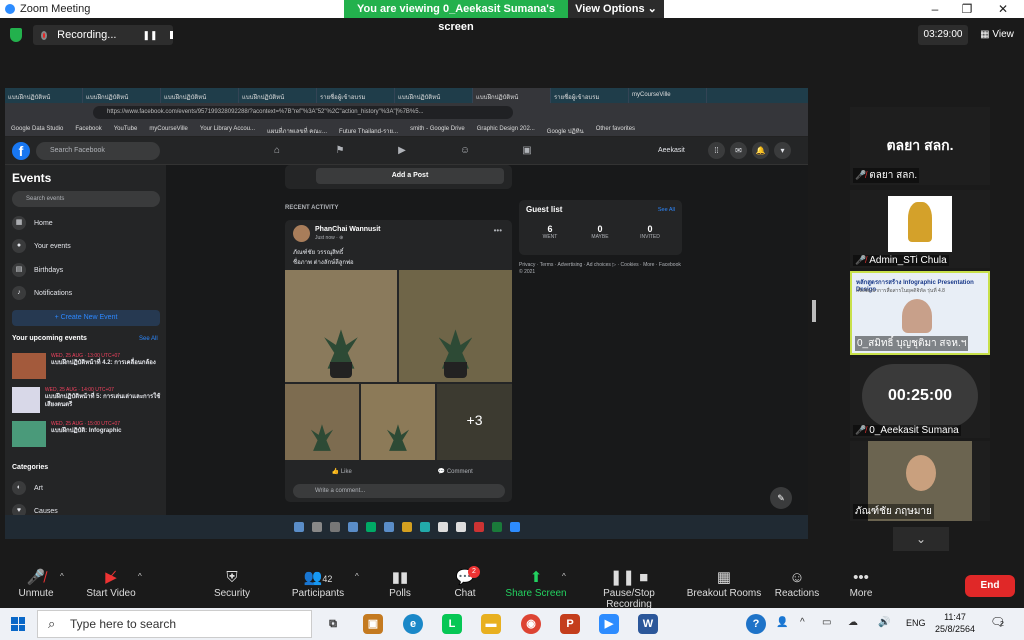 Image resolution: width=1024 pixels, height=640 pixels. Describe the element at coordinates (174, 624) in the screenshot. I see `taskbar-search-input: ⌕ Type here to search` at that location.